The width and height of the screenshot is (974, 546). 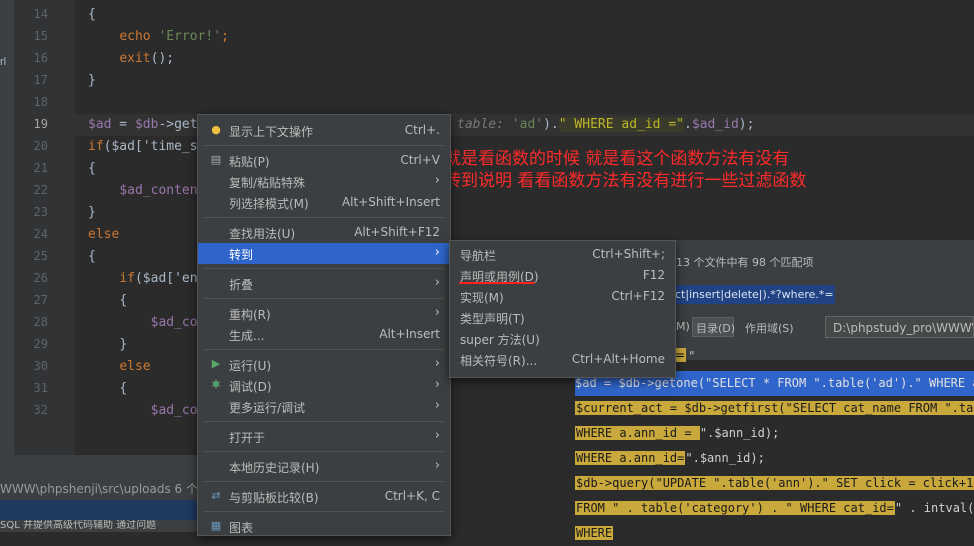 I want to click on compare-icon: ⇄, so click(x=216, y=495).